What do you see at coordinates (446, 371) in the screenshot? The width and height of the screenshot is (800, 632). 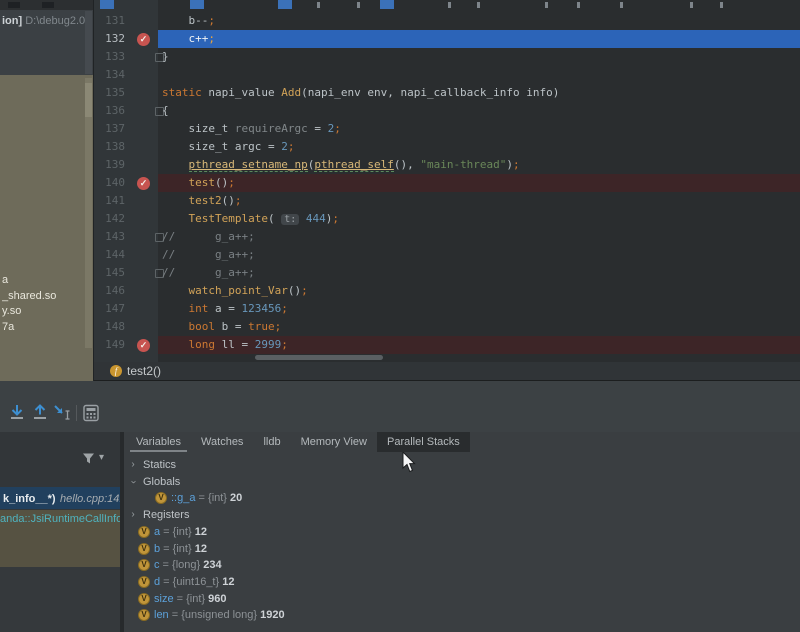 I see `method-context-bar: f test2()` at bounding box center [446, 371].